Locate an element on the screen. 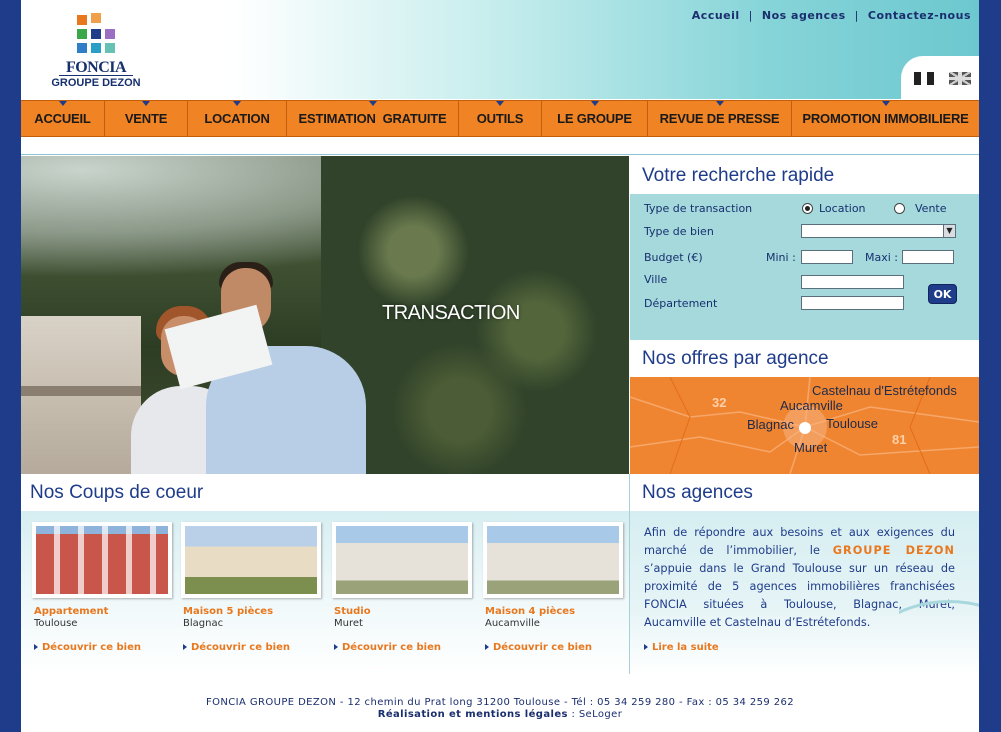 This screenshot has height=732, width=1001. nav-label: REVUE DE PRESSE is located at coordinates (719, 118).